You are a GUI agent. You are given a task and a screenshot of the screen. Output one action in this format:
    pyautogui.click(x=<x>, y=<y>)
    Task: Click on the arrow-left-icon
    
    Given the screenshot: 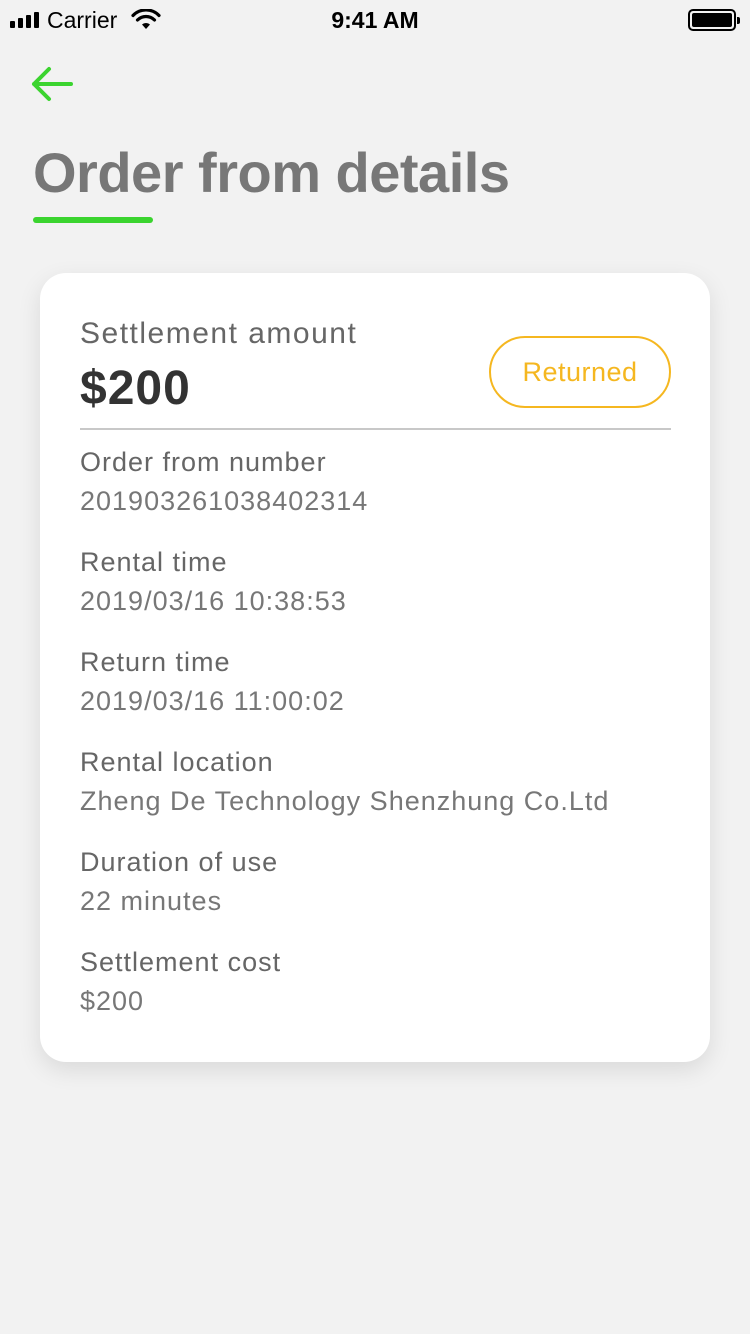 What is the action you would take?
    pyautogui.click(x=52, y=84)
    